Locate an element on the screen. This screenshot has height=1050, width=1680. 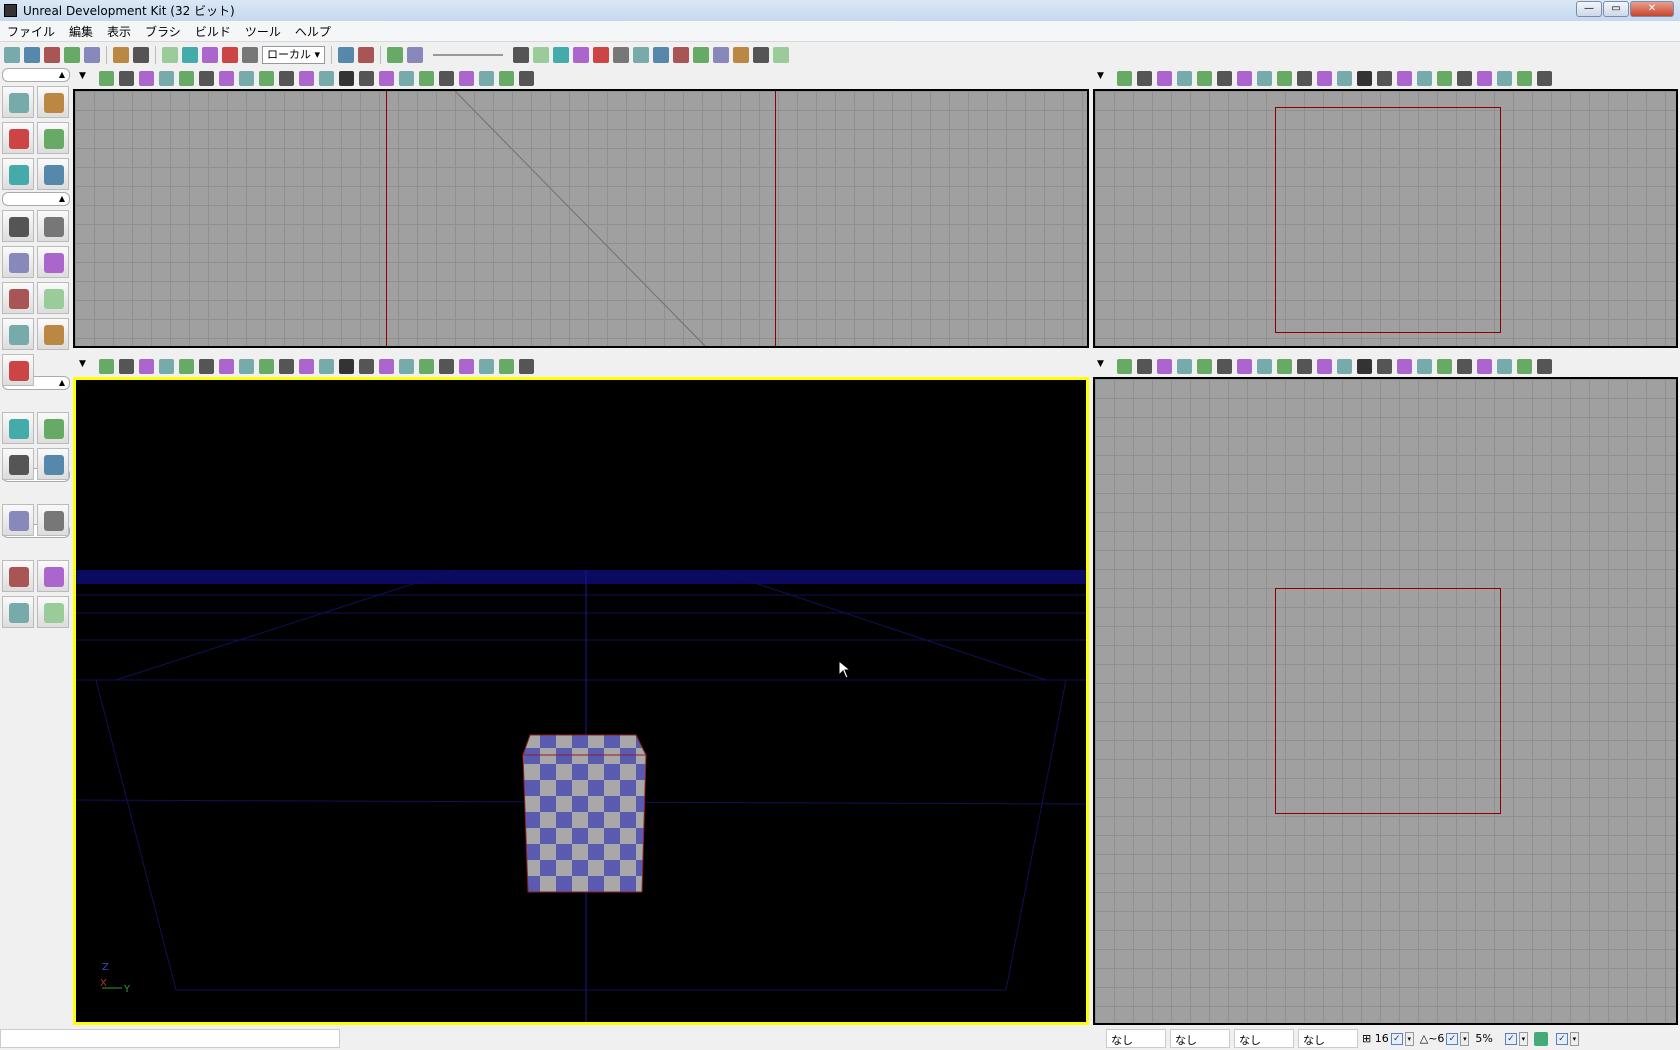
cone-brush-button is located at coordinates (53, 226).